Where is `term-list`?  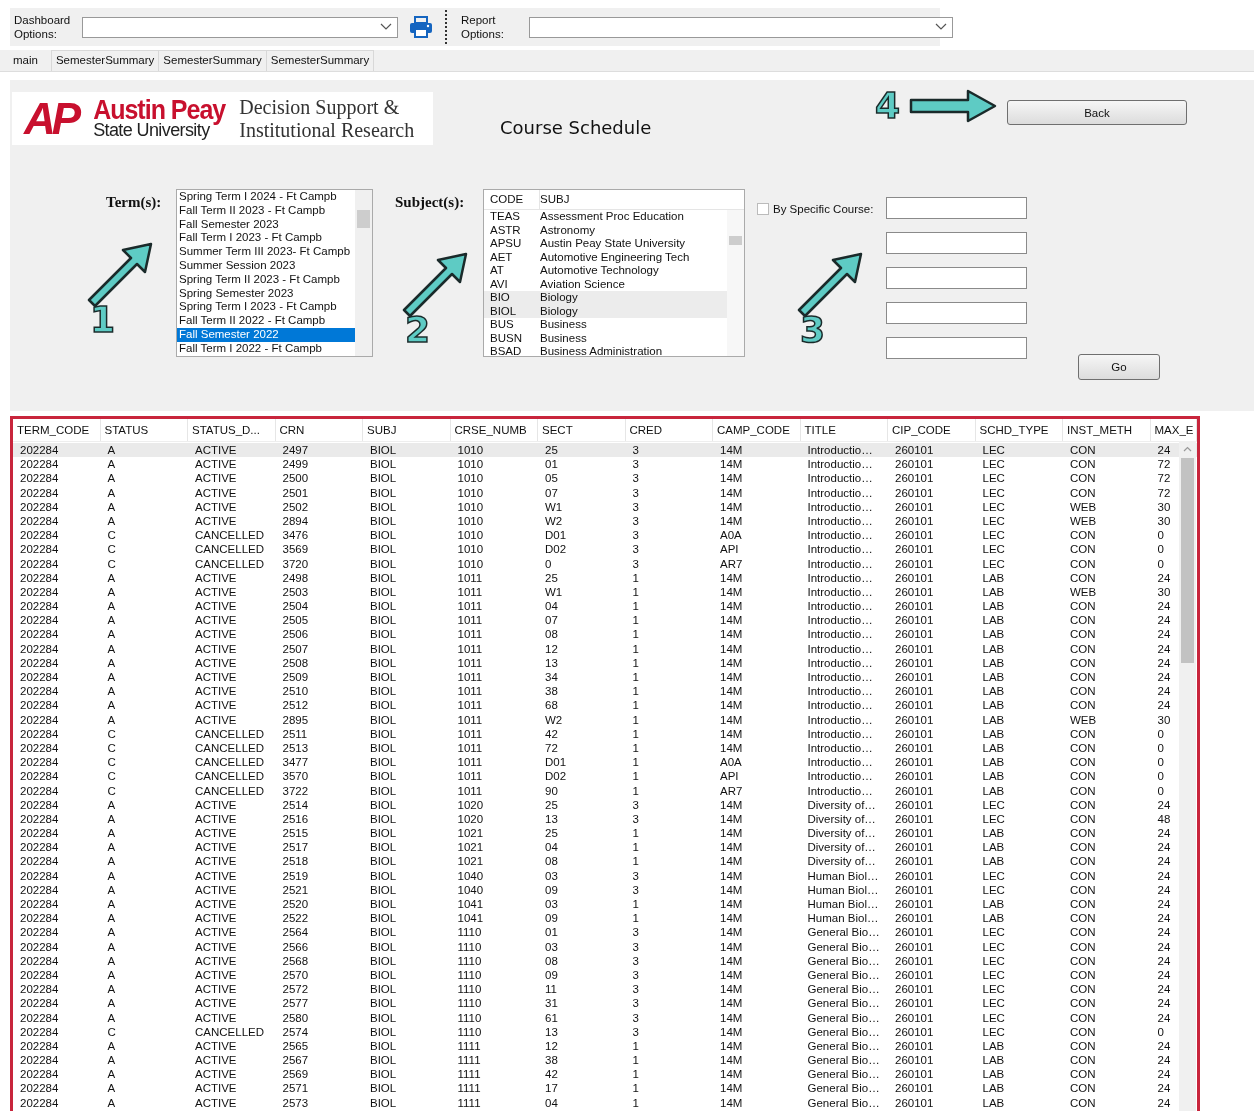
term-list is located at coordinates (274, 273).